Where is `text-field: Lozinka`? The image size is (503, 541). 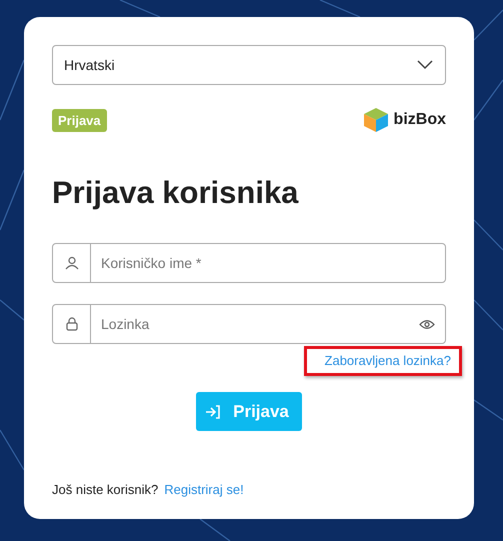 text-field: Lozinka is located at coordinates (249, 324).